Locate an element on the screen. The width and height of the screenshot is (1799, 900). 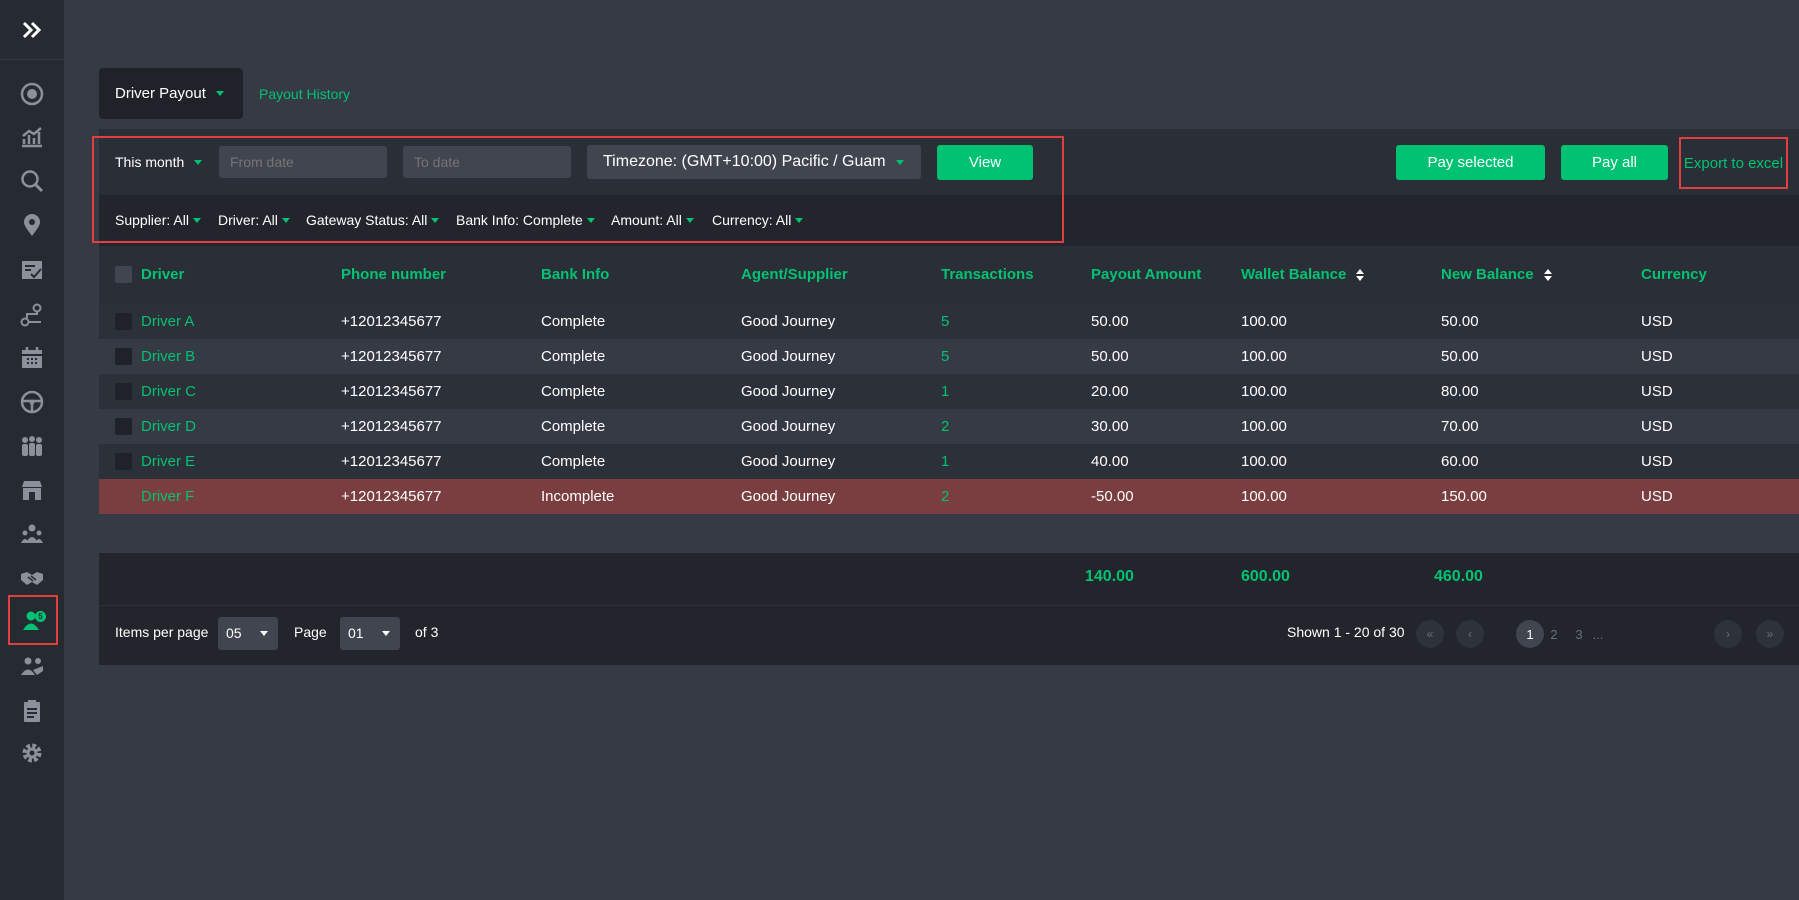
sidebar-item-team is located at coordinates (32, 534).